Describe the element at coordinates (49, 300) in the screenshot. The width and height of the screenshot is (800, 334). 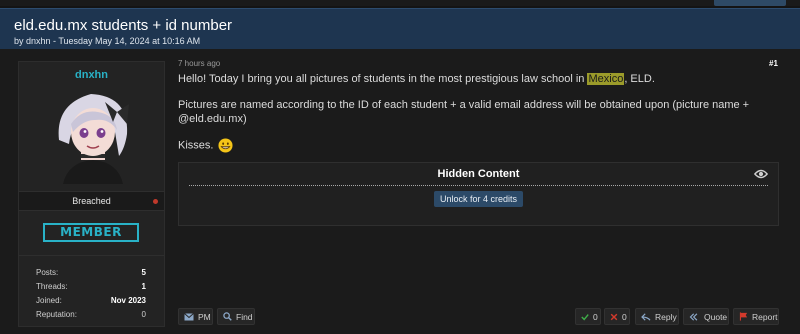
I see `stat-label: Joined:` at that location.